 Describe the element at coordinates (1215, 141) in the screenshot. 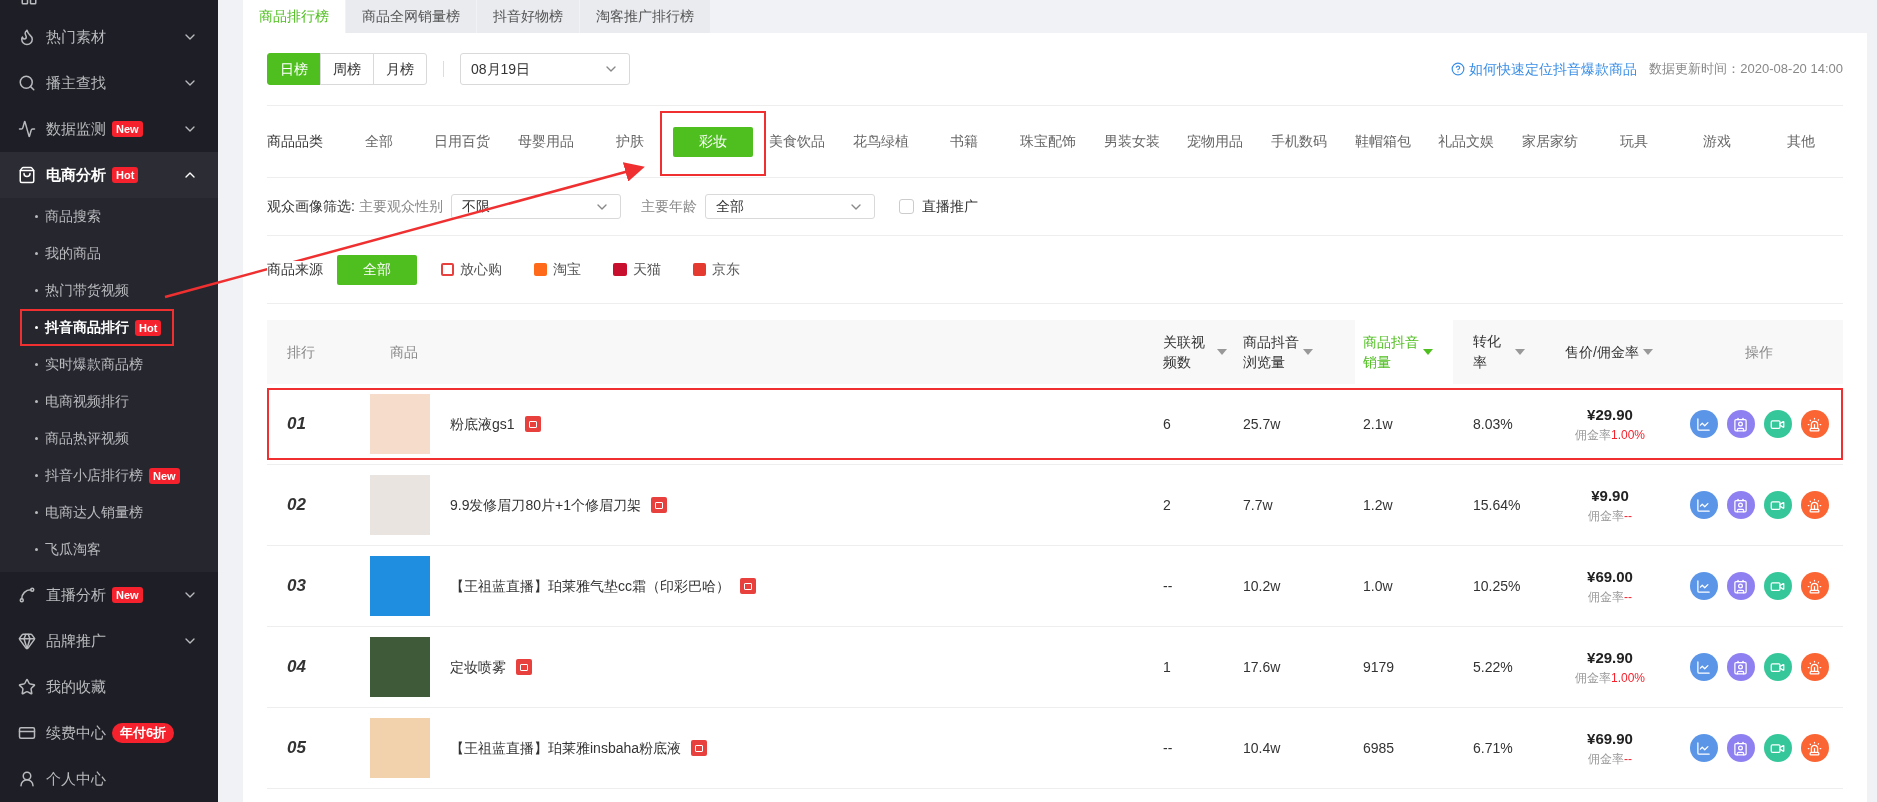

I see `category-option: 宠物用品` at that location.